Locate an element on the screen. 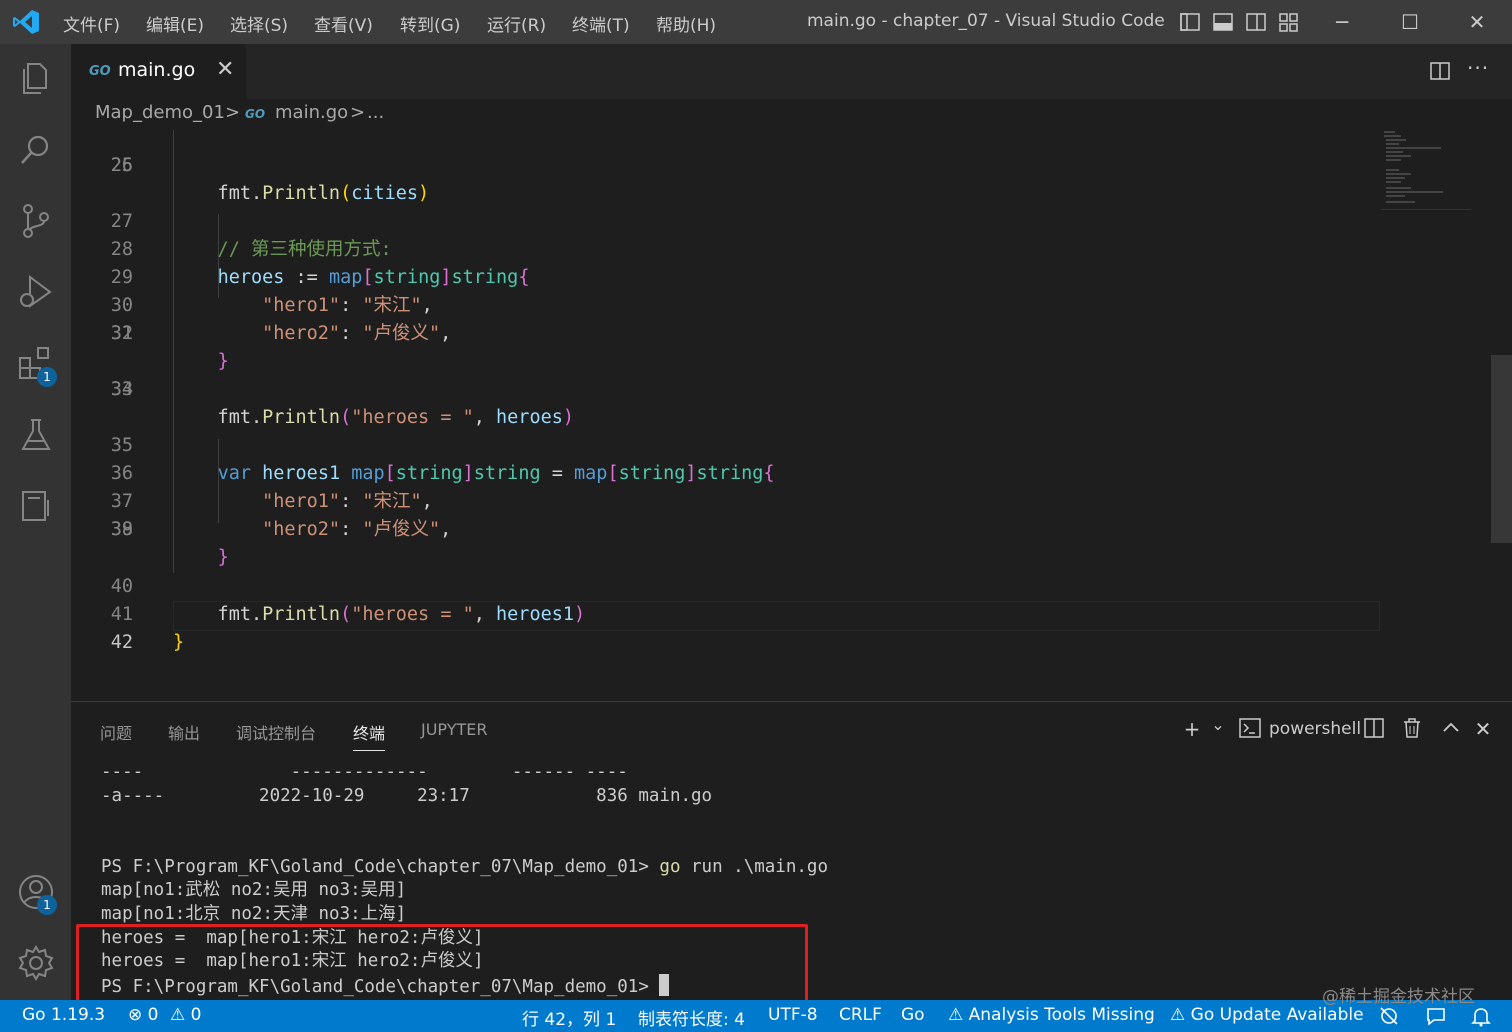 This screenshot has height=1032, width=1512. tab-output: 输出 is located at coordinates (184, 732).